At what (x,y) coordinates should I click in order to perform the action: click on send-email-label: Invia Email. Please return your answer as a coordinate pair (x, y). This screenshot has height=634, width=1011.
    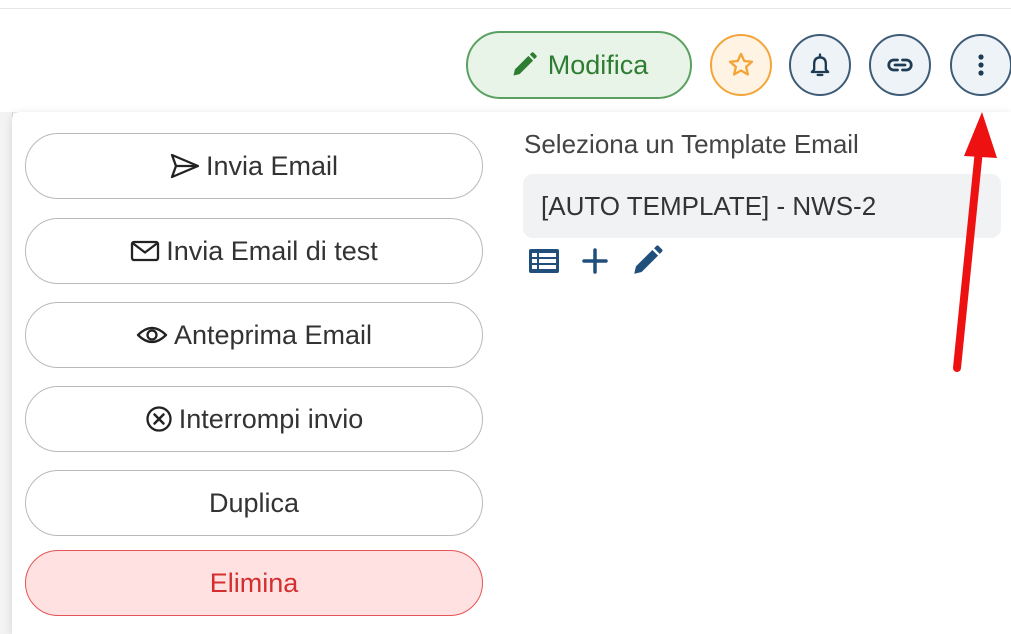
    Looking at the image, I should click on (272, 165).